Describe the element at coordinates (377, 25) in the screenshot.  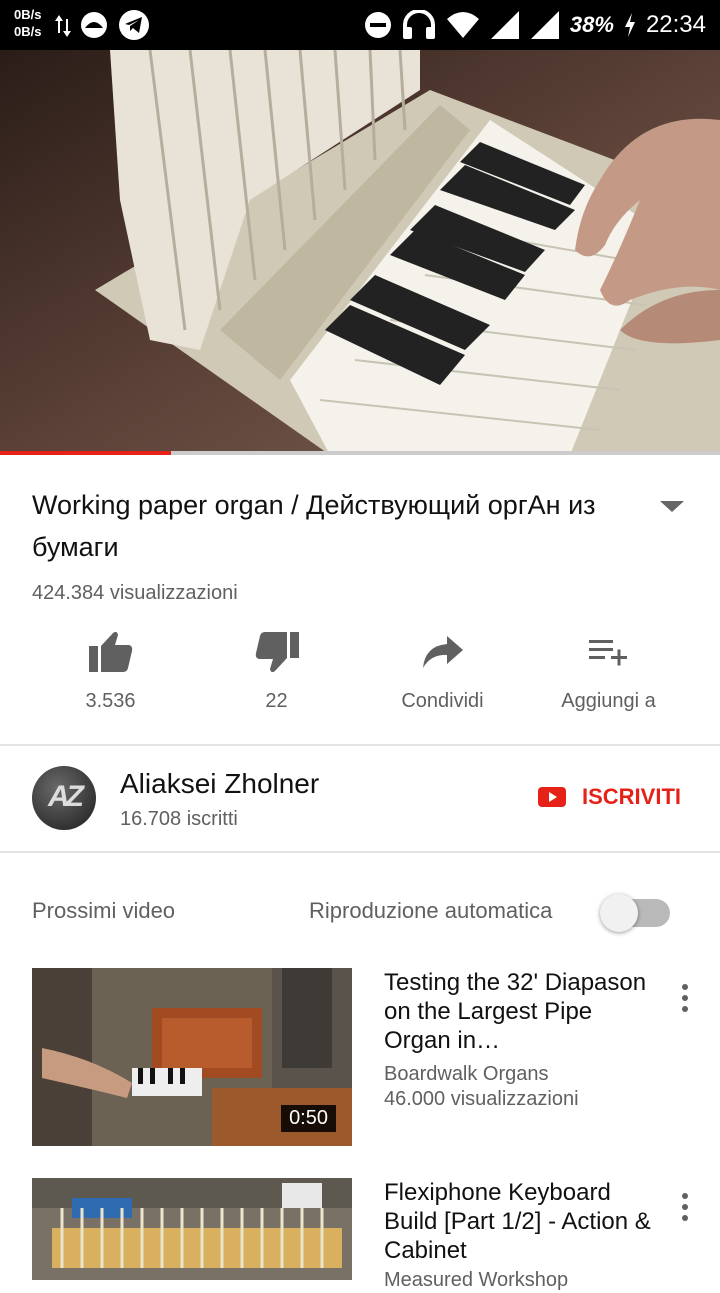
I see `do-not-disturb-icon` at that location.